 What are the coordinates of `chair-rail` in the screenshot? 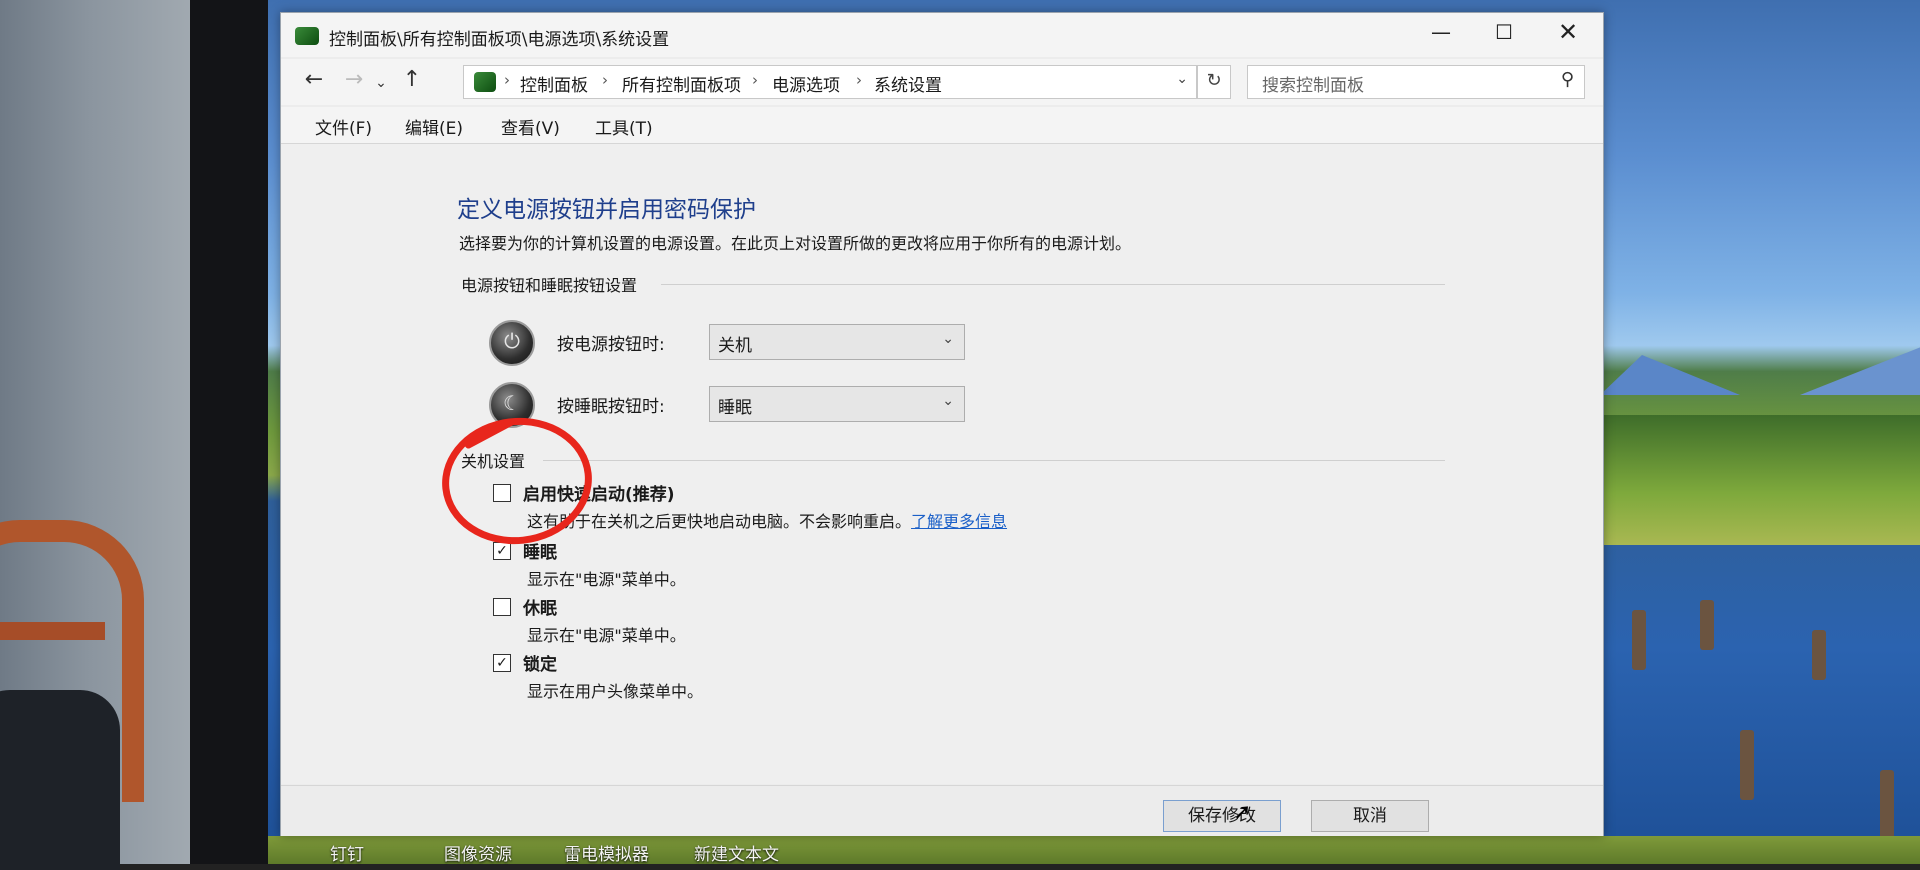 It's located at (52, 631).